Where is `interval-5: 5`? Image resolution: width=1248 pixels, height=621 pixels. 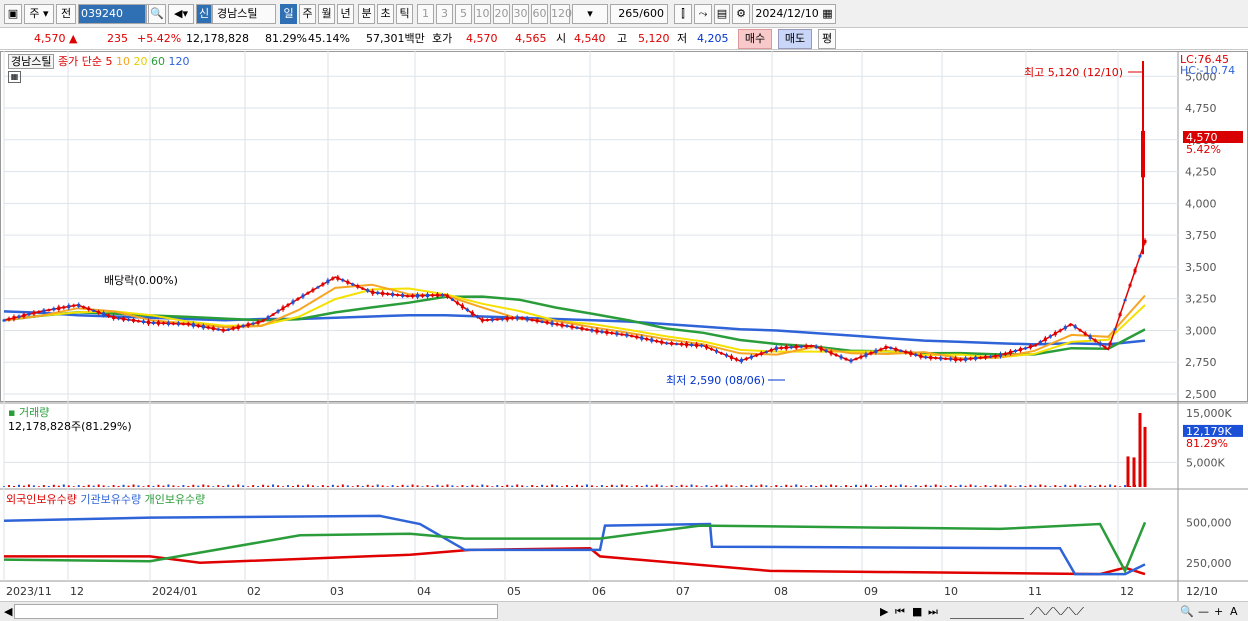 interval-5: 5 is located at coordinates (463, 14).